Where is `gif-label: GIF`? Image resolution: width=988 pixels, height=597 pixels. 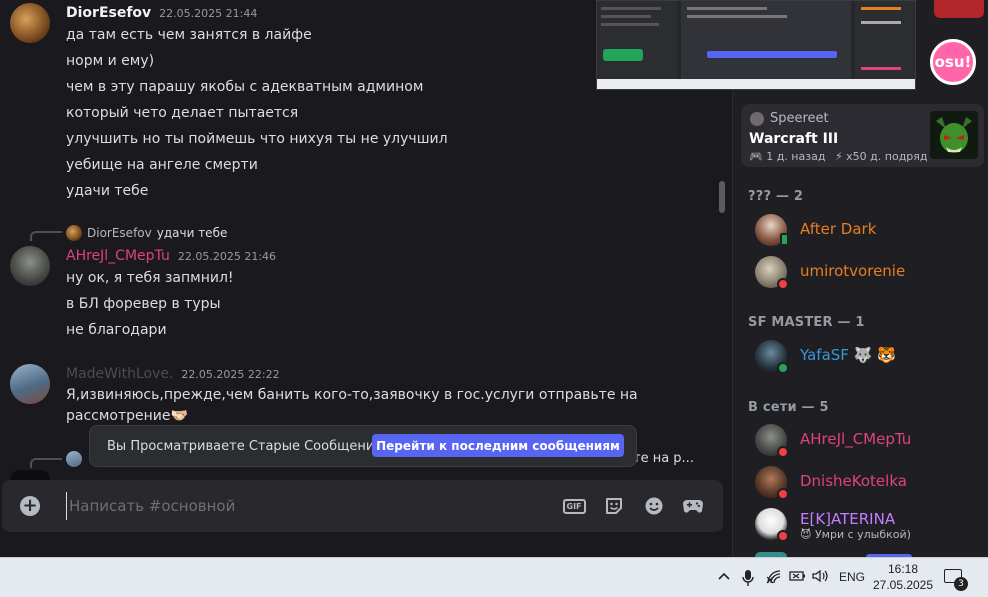 gif-label: GIF is located at coordinates (574, 506).